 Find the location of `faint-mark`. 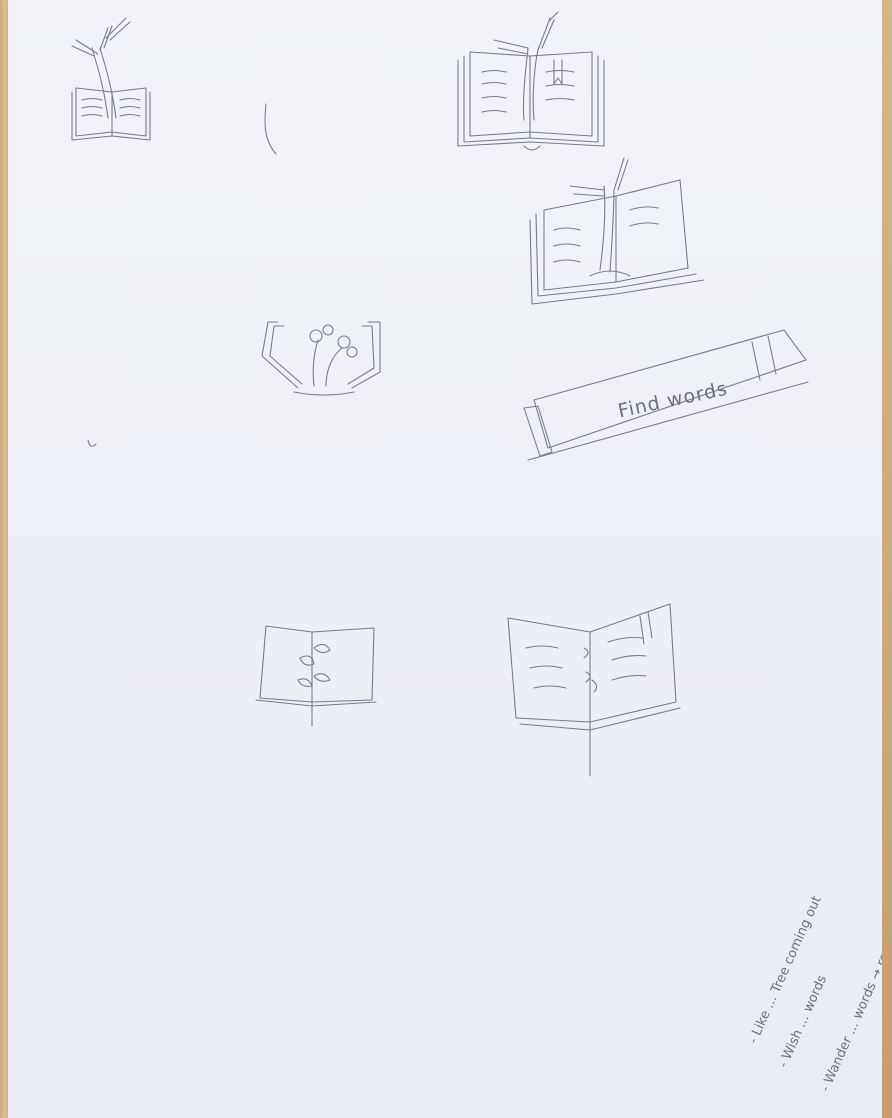

faint-mark is located at coordinates (92, 443).